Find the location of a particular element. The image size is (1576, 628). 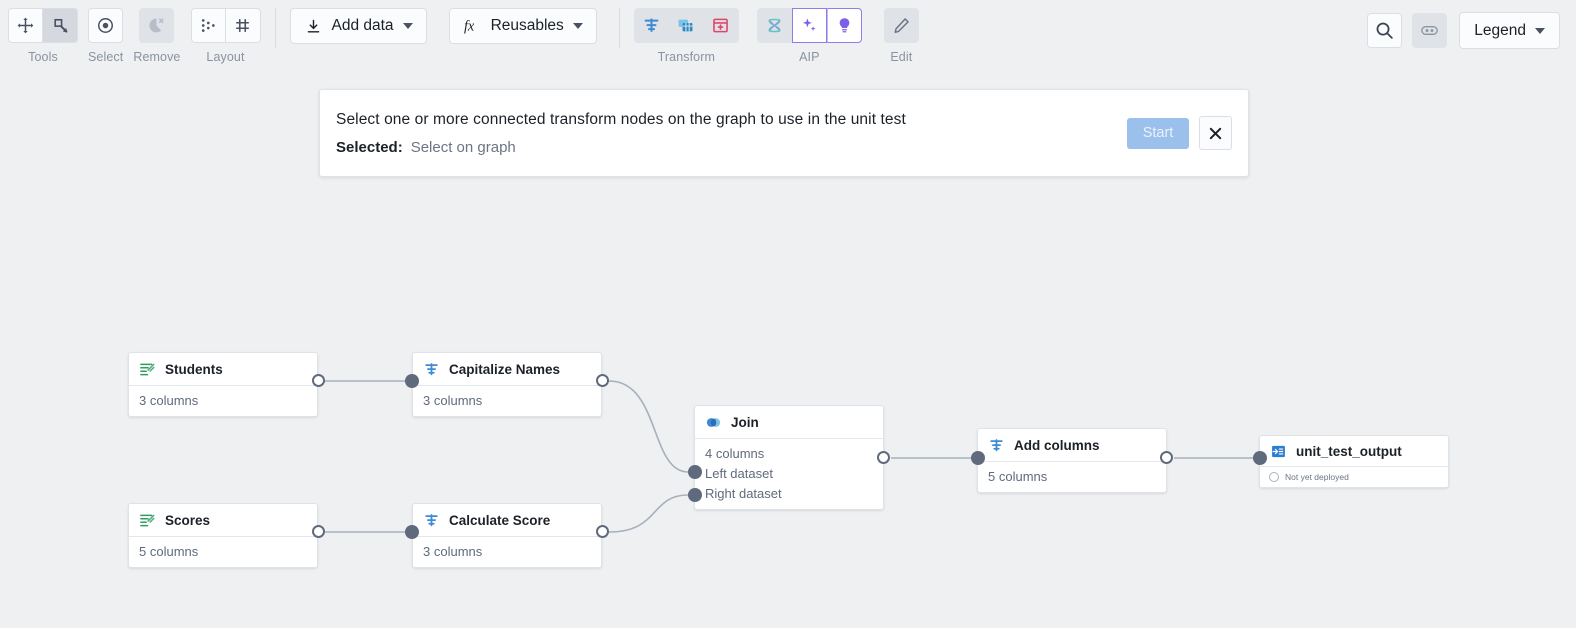

node-columns: 4 columns is located at coordinates (735, 453).